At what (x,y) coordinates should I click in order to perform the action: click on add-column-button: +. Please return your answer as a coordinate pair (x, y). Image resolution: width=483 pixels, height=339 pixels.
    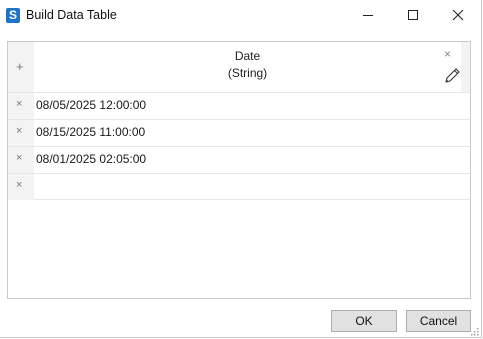
    Looking at the image, I should click on (20, 66).